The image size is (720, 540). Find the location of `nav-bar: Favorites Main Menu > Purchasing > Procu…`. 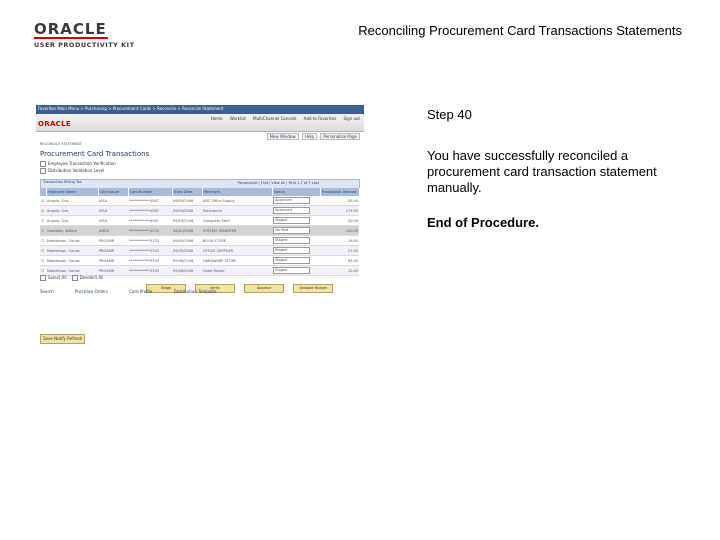

nav-bar: Favorites Main Menu > Purchasing > Procu… is located at coordinates (200, 109).